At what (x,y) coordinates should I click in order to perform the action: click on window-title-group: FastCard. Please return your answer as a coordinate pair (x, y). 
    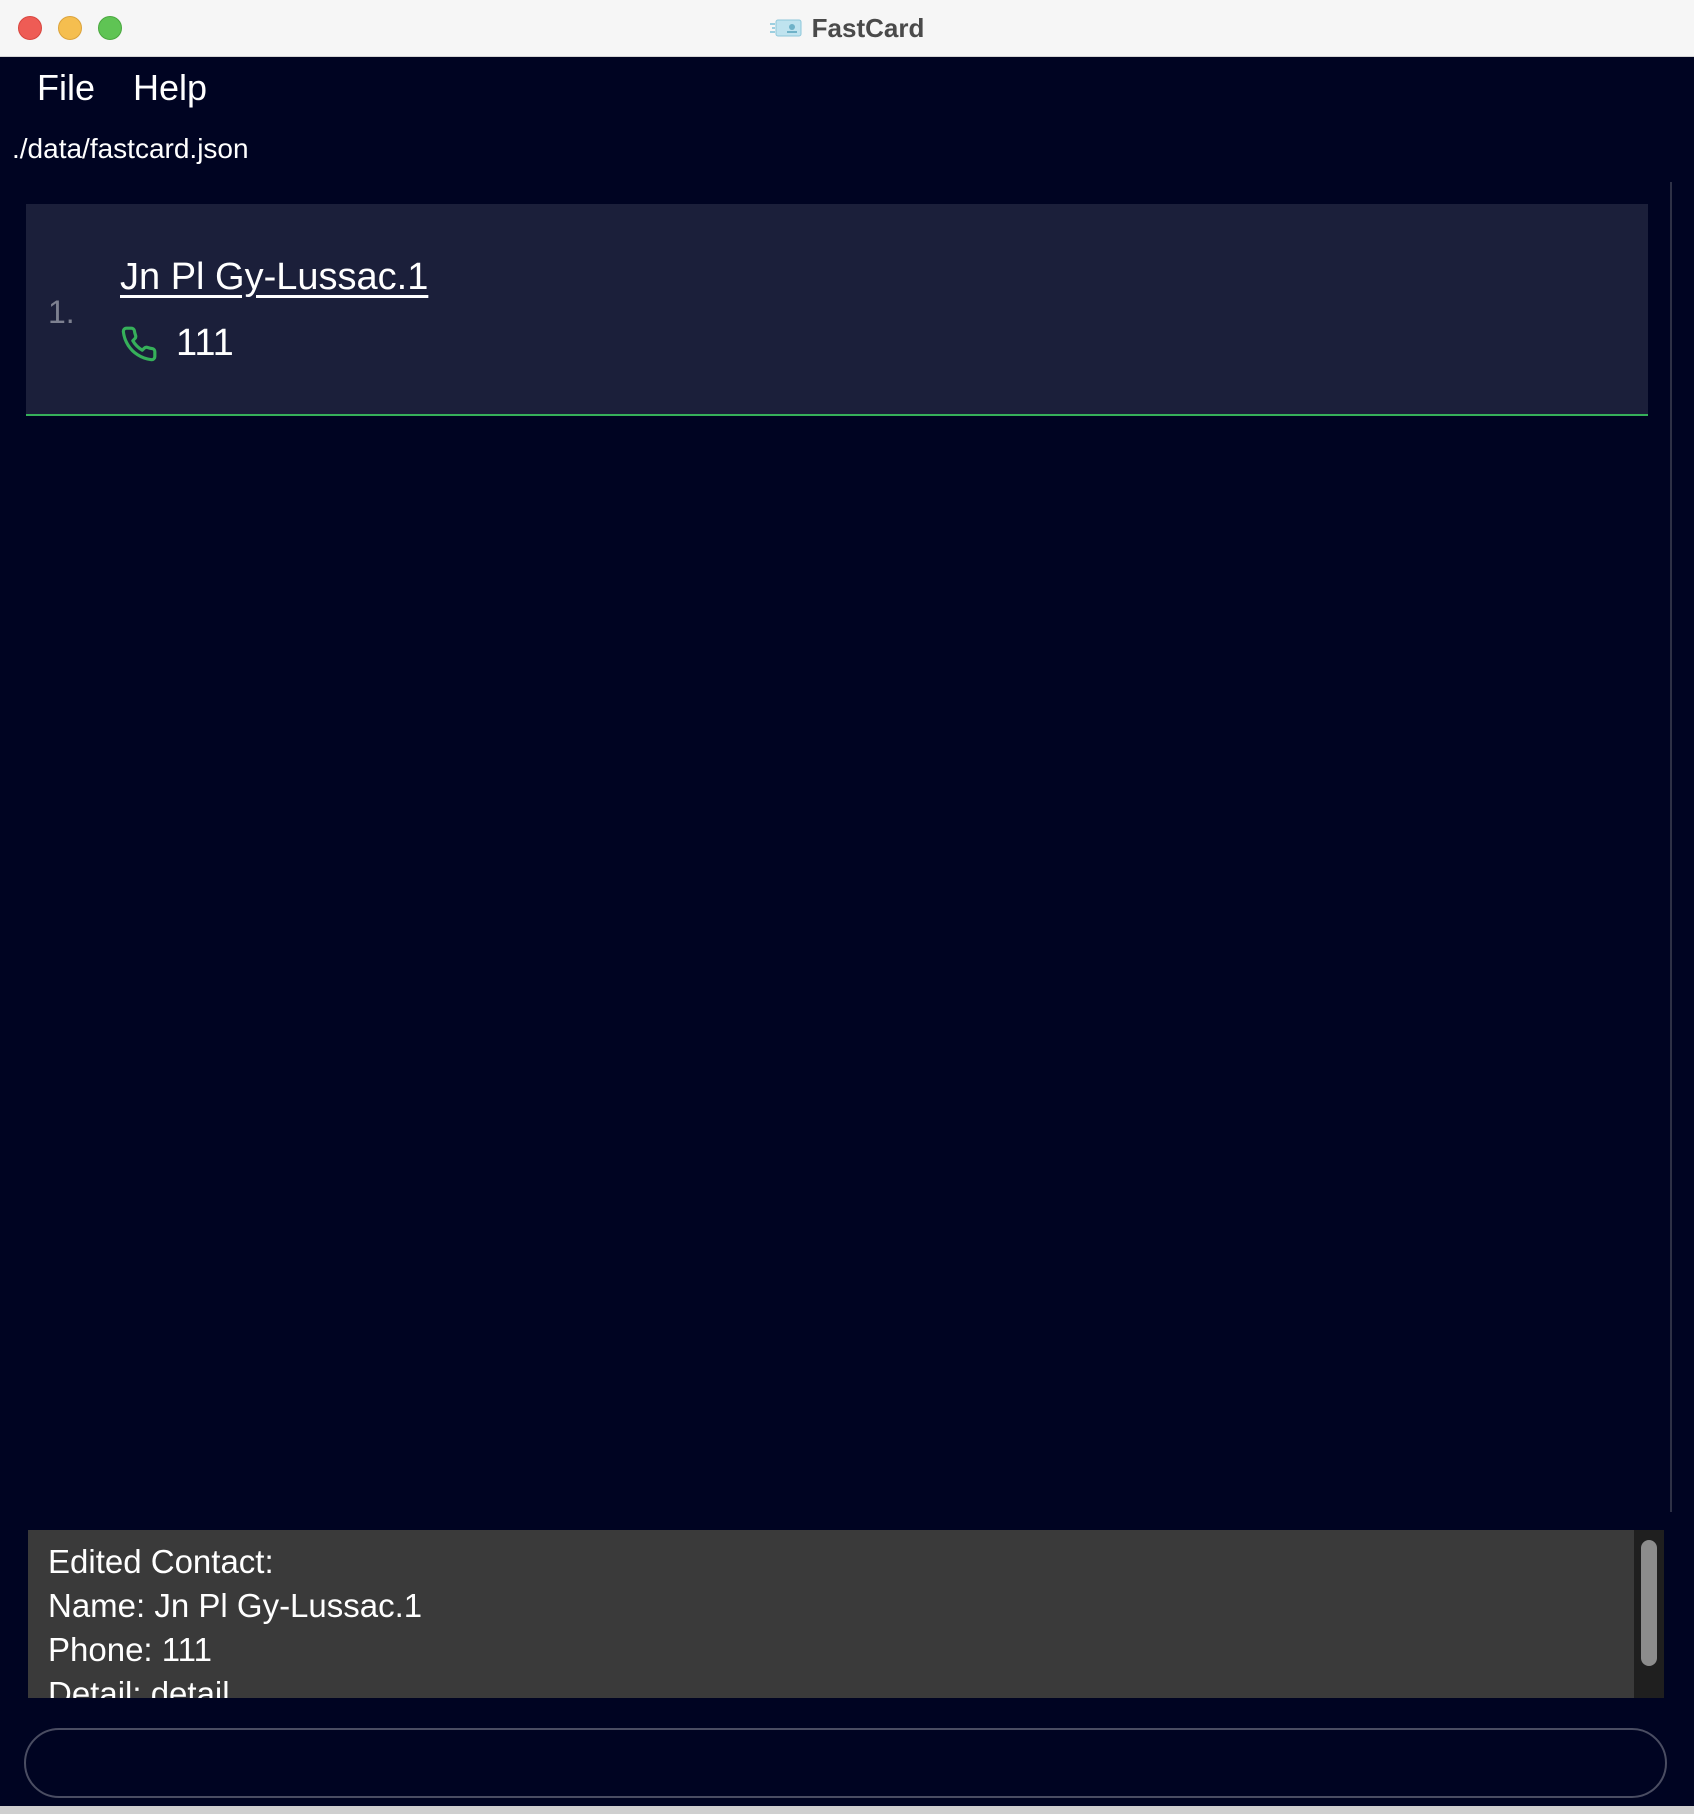
    Looking at the image, I should click on (847, 28).